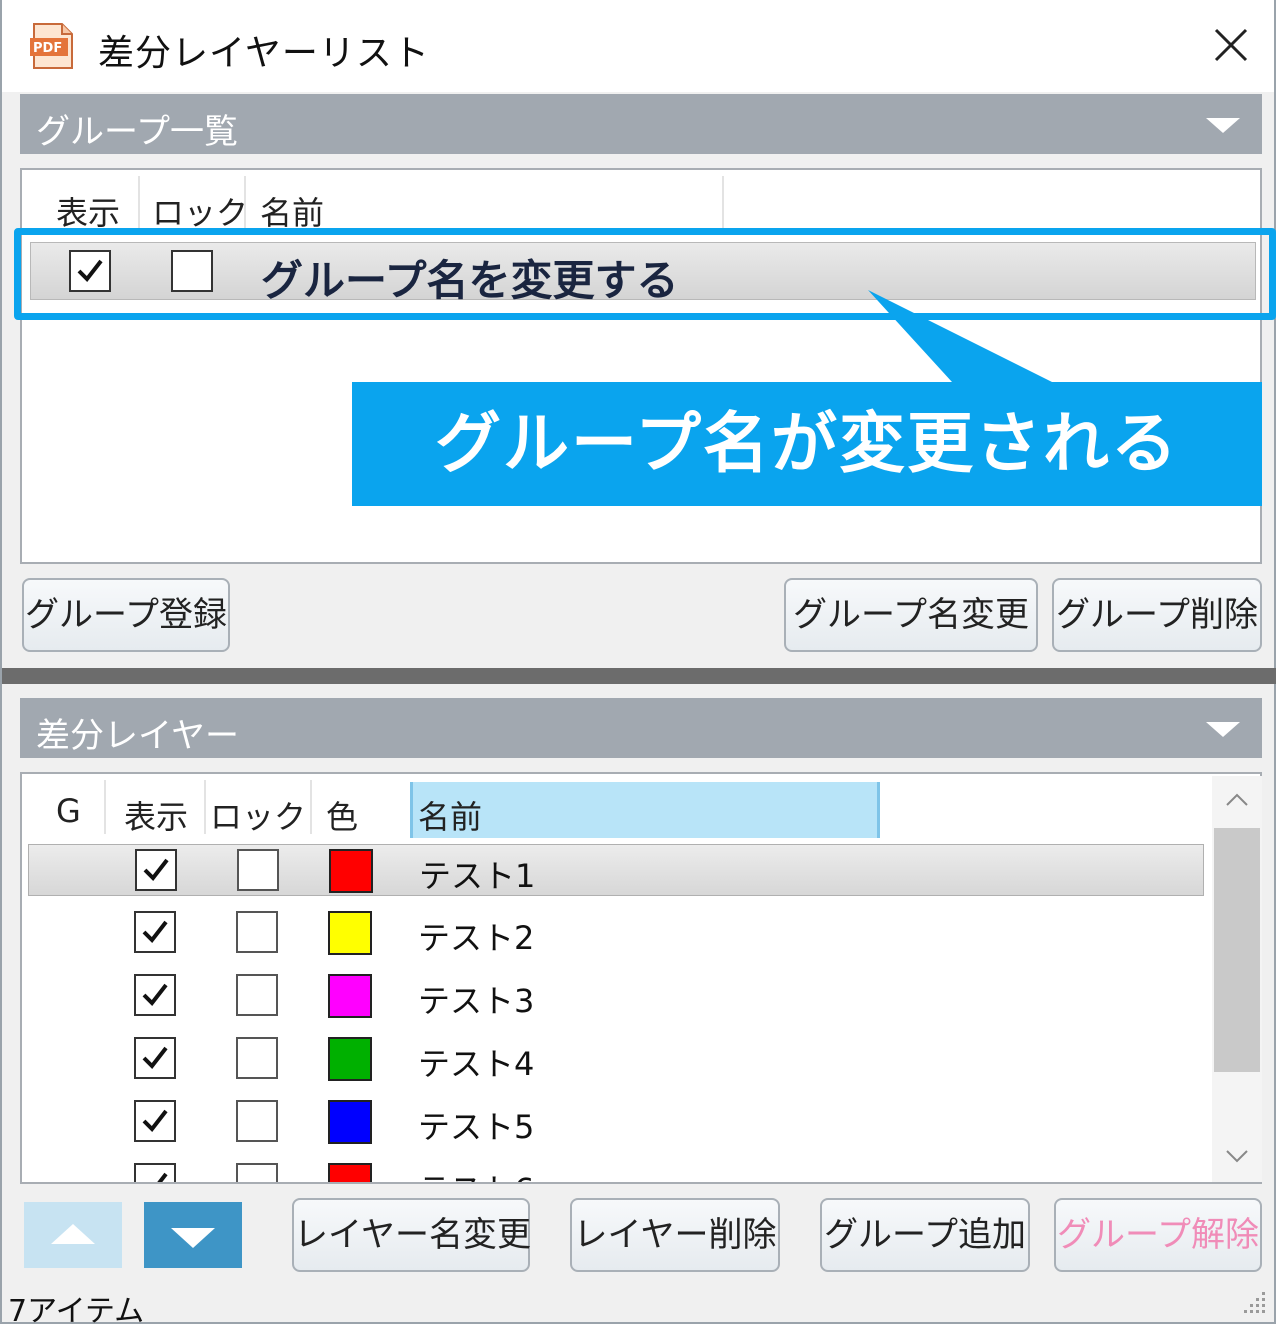 This screenshot has width=1276, height=1324. Describe the element at coordinates (960, 336) in the screenshot. I see `callout-tail` at that location.